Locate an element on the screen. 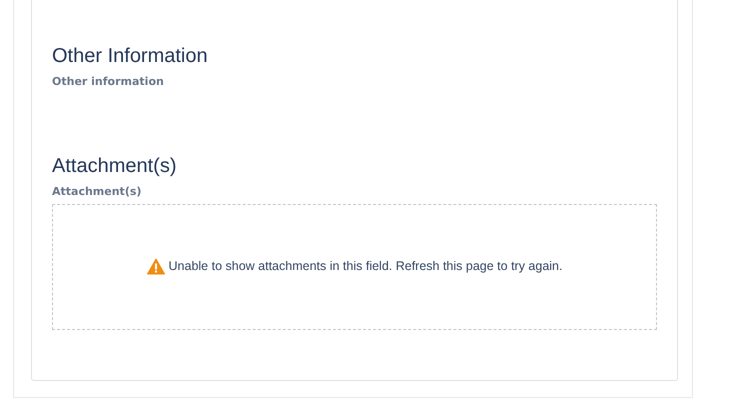 This screenshot has width=743, height=419. field-label: Attachment(s) is located at coordinates (97, 192).